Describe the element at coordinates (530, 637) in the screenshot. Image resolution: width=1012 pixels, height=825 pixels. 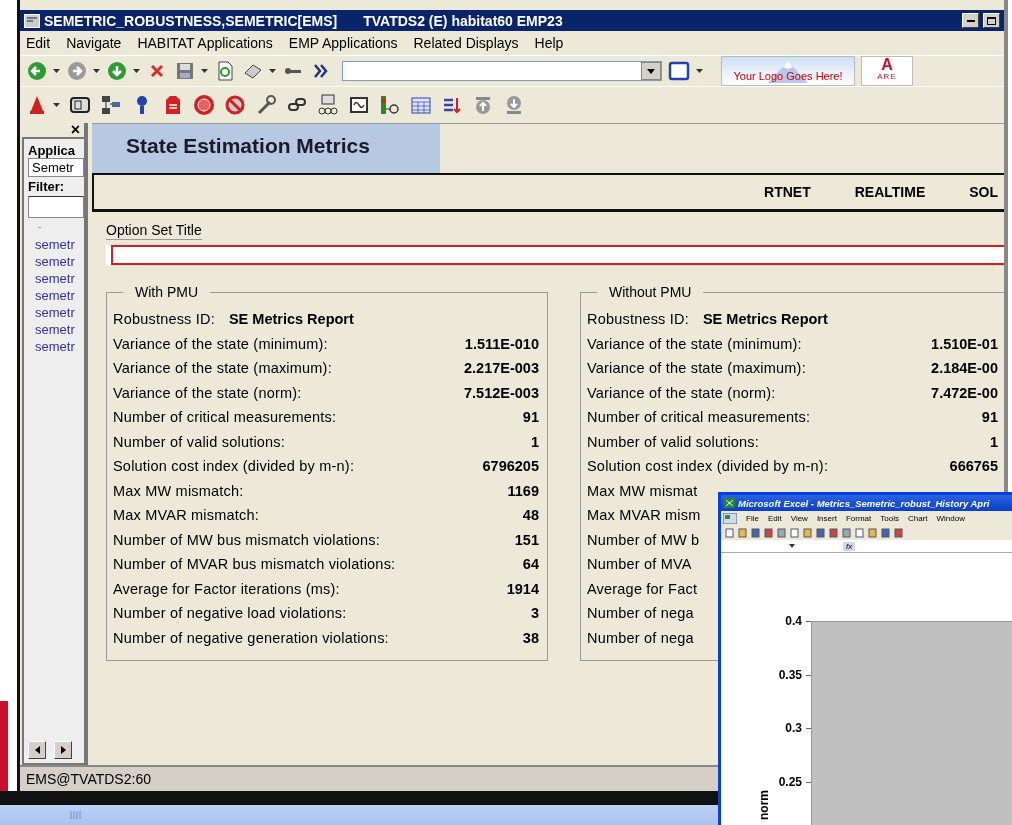
I see `field-value: 38` at that location.